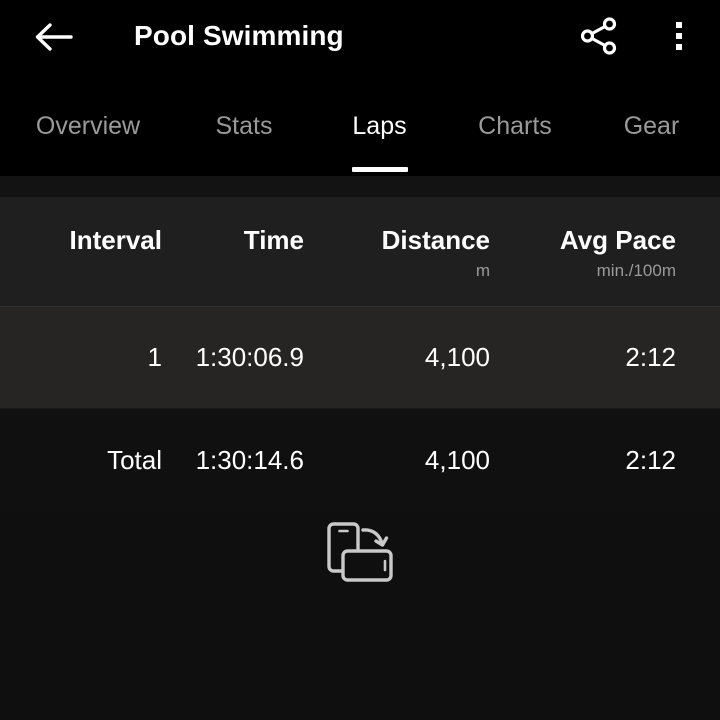 The width and height of the screenshot is (720, 720). I want to click on tab-charts: Charts, so click(515, 135).